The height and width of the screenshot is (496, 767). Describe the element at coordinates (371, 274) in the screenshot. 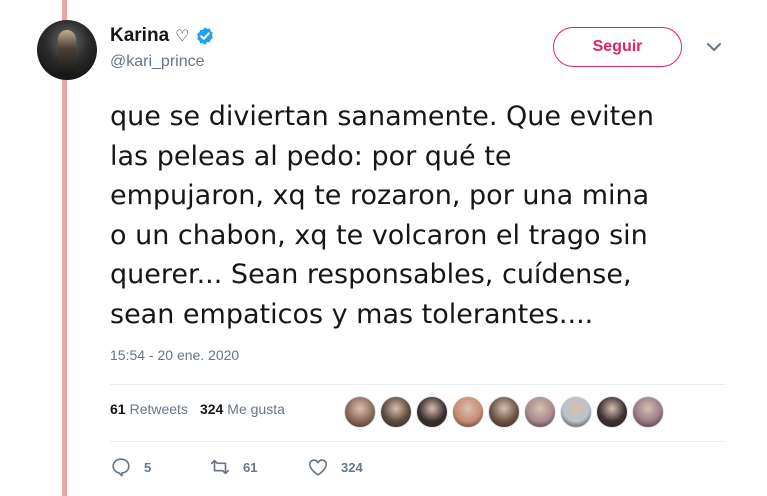

I see `tweet-text-line: querer... Sean responsables, cuídense,` at that location.